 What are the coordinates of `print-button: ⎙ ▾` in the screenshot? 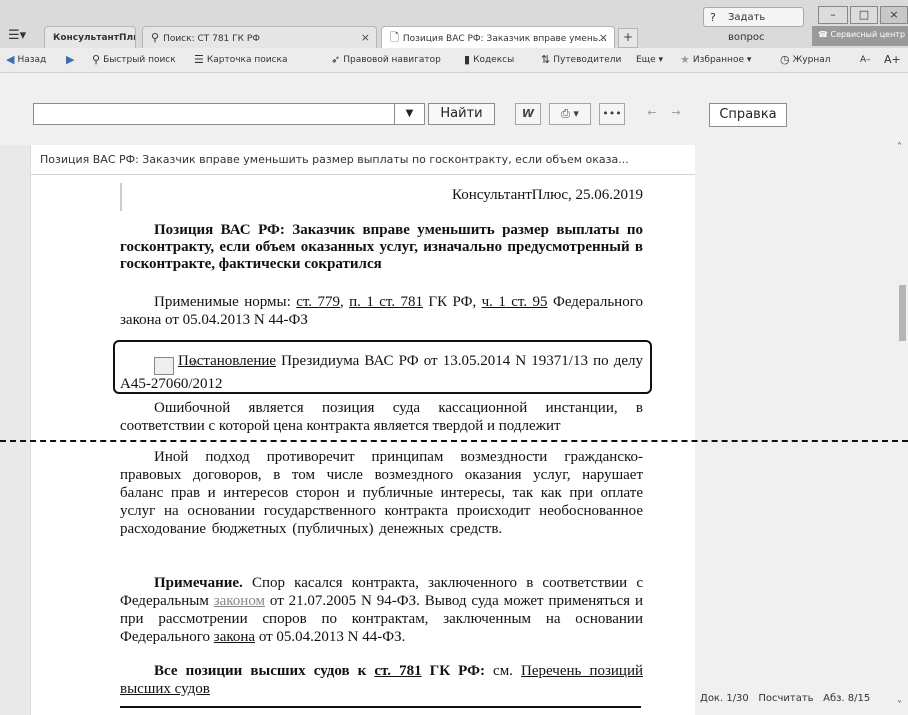 It's located at (570, 114).